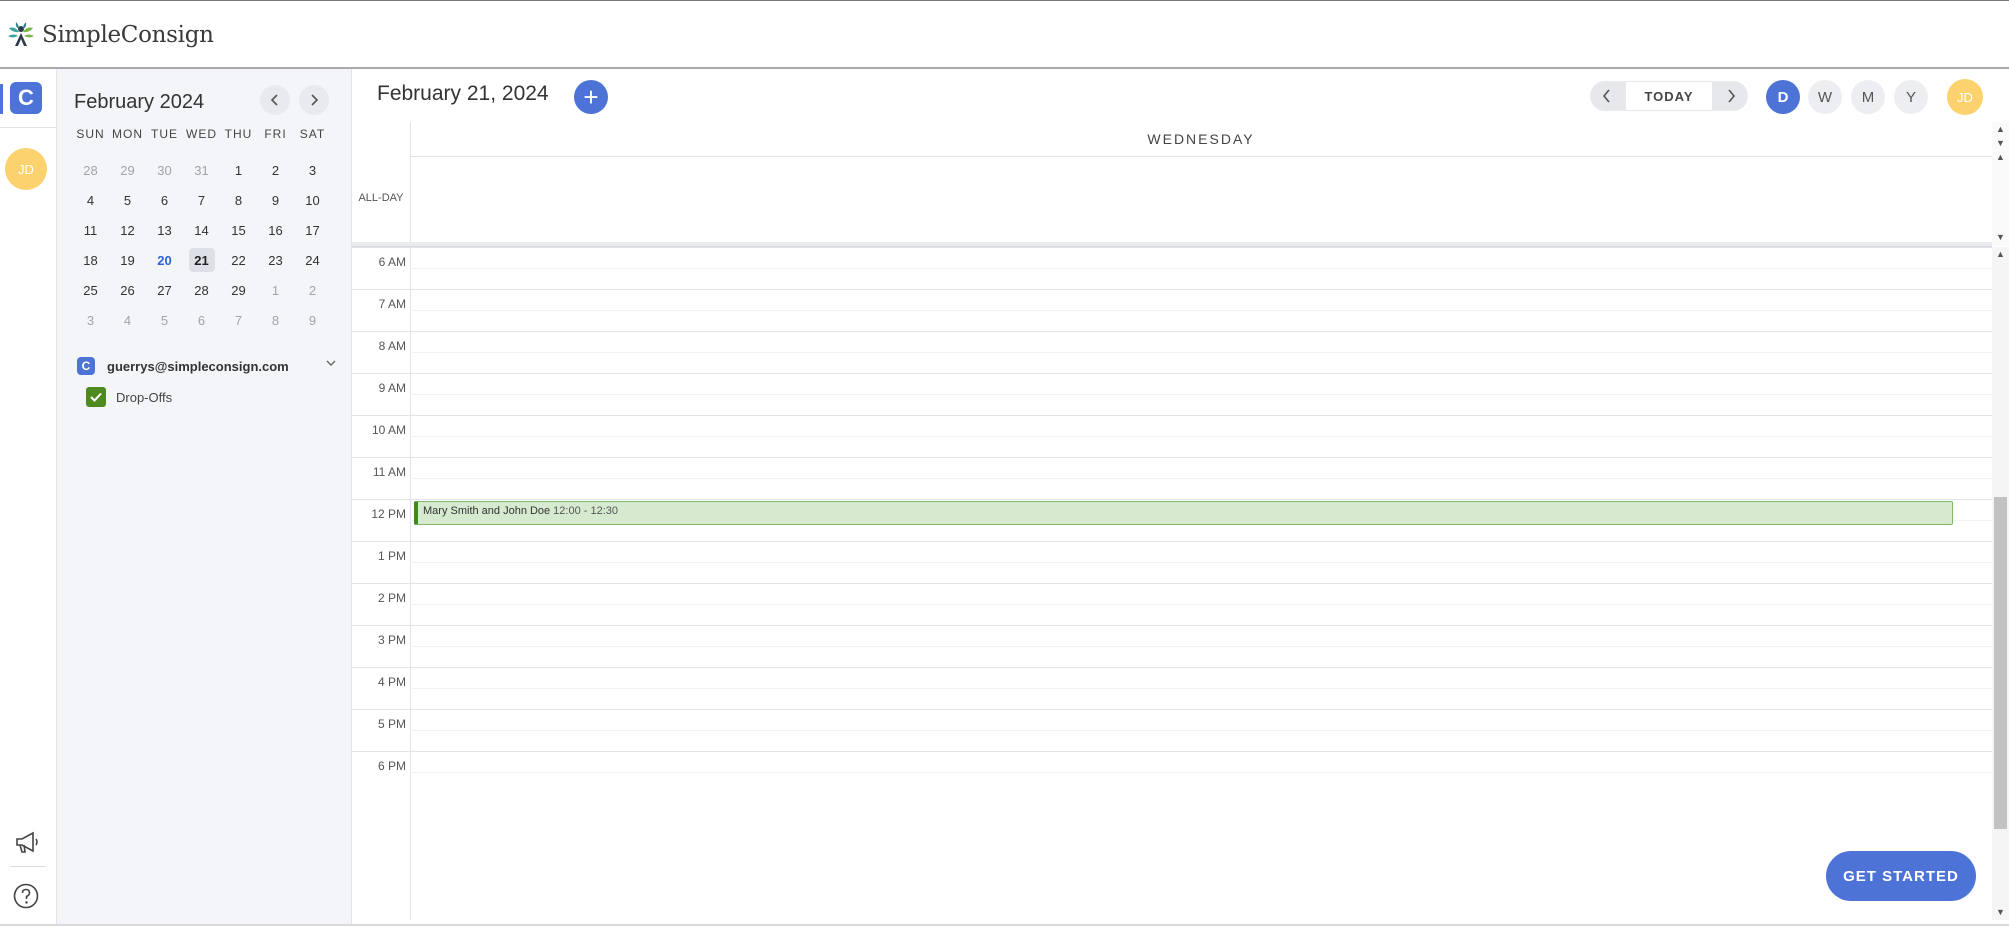 Image resolution: width=2009 pixels, height=936 pixels. Describe the element at coordinates (1868, 97) in the screenshot. I see `month-view-button: M` at that location.